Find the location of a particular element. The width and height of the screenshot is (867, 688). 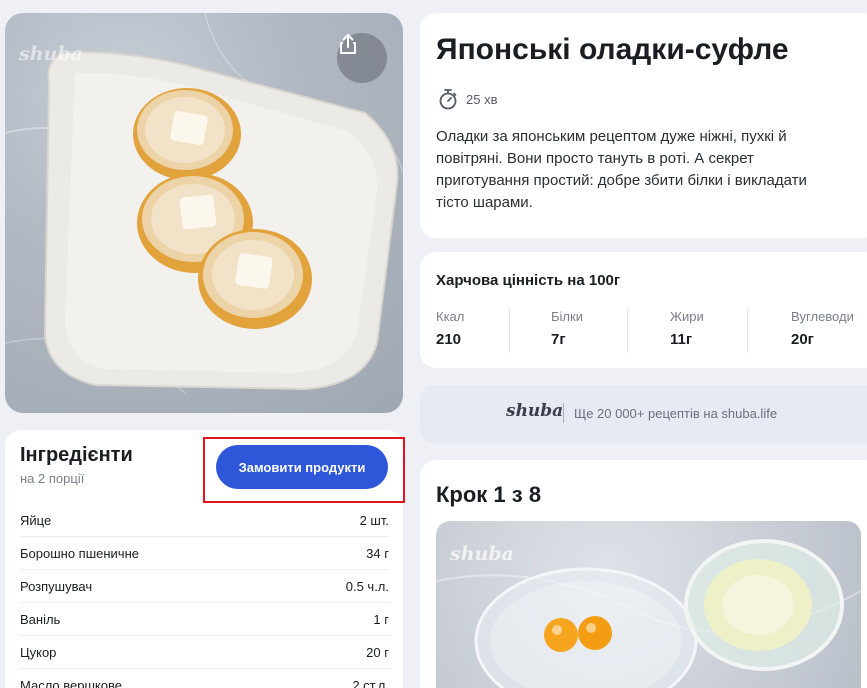

ingredient-name: Борошно пшеничне is located at coordinates (79, 553).